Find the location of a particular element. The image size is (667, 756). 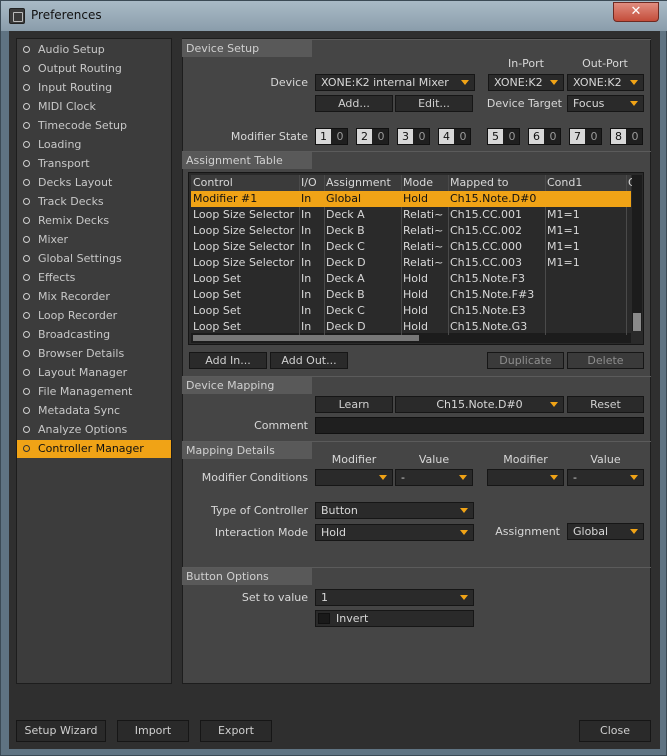

column-header: Mapped to is located at coordinates (498, 182).